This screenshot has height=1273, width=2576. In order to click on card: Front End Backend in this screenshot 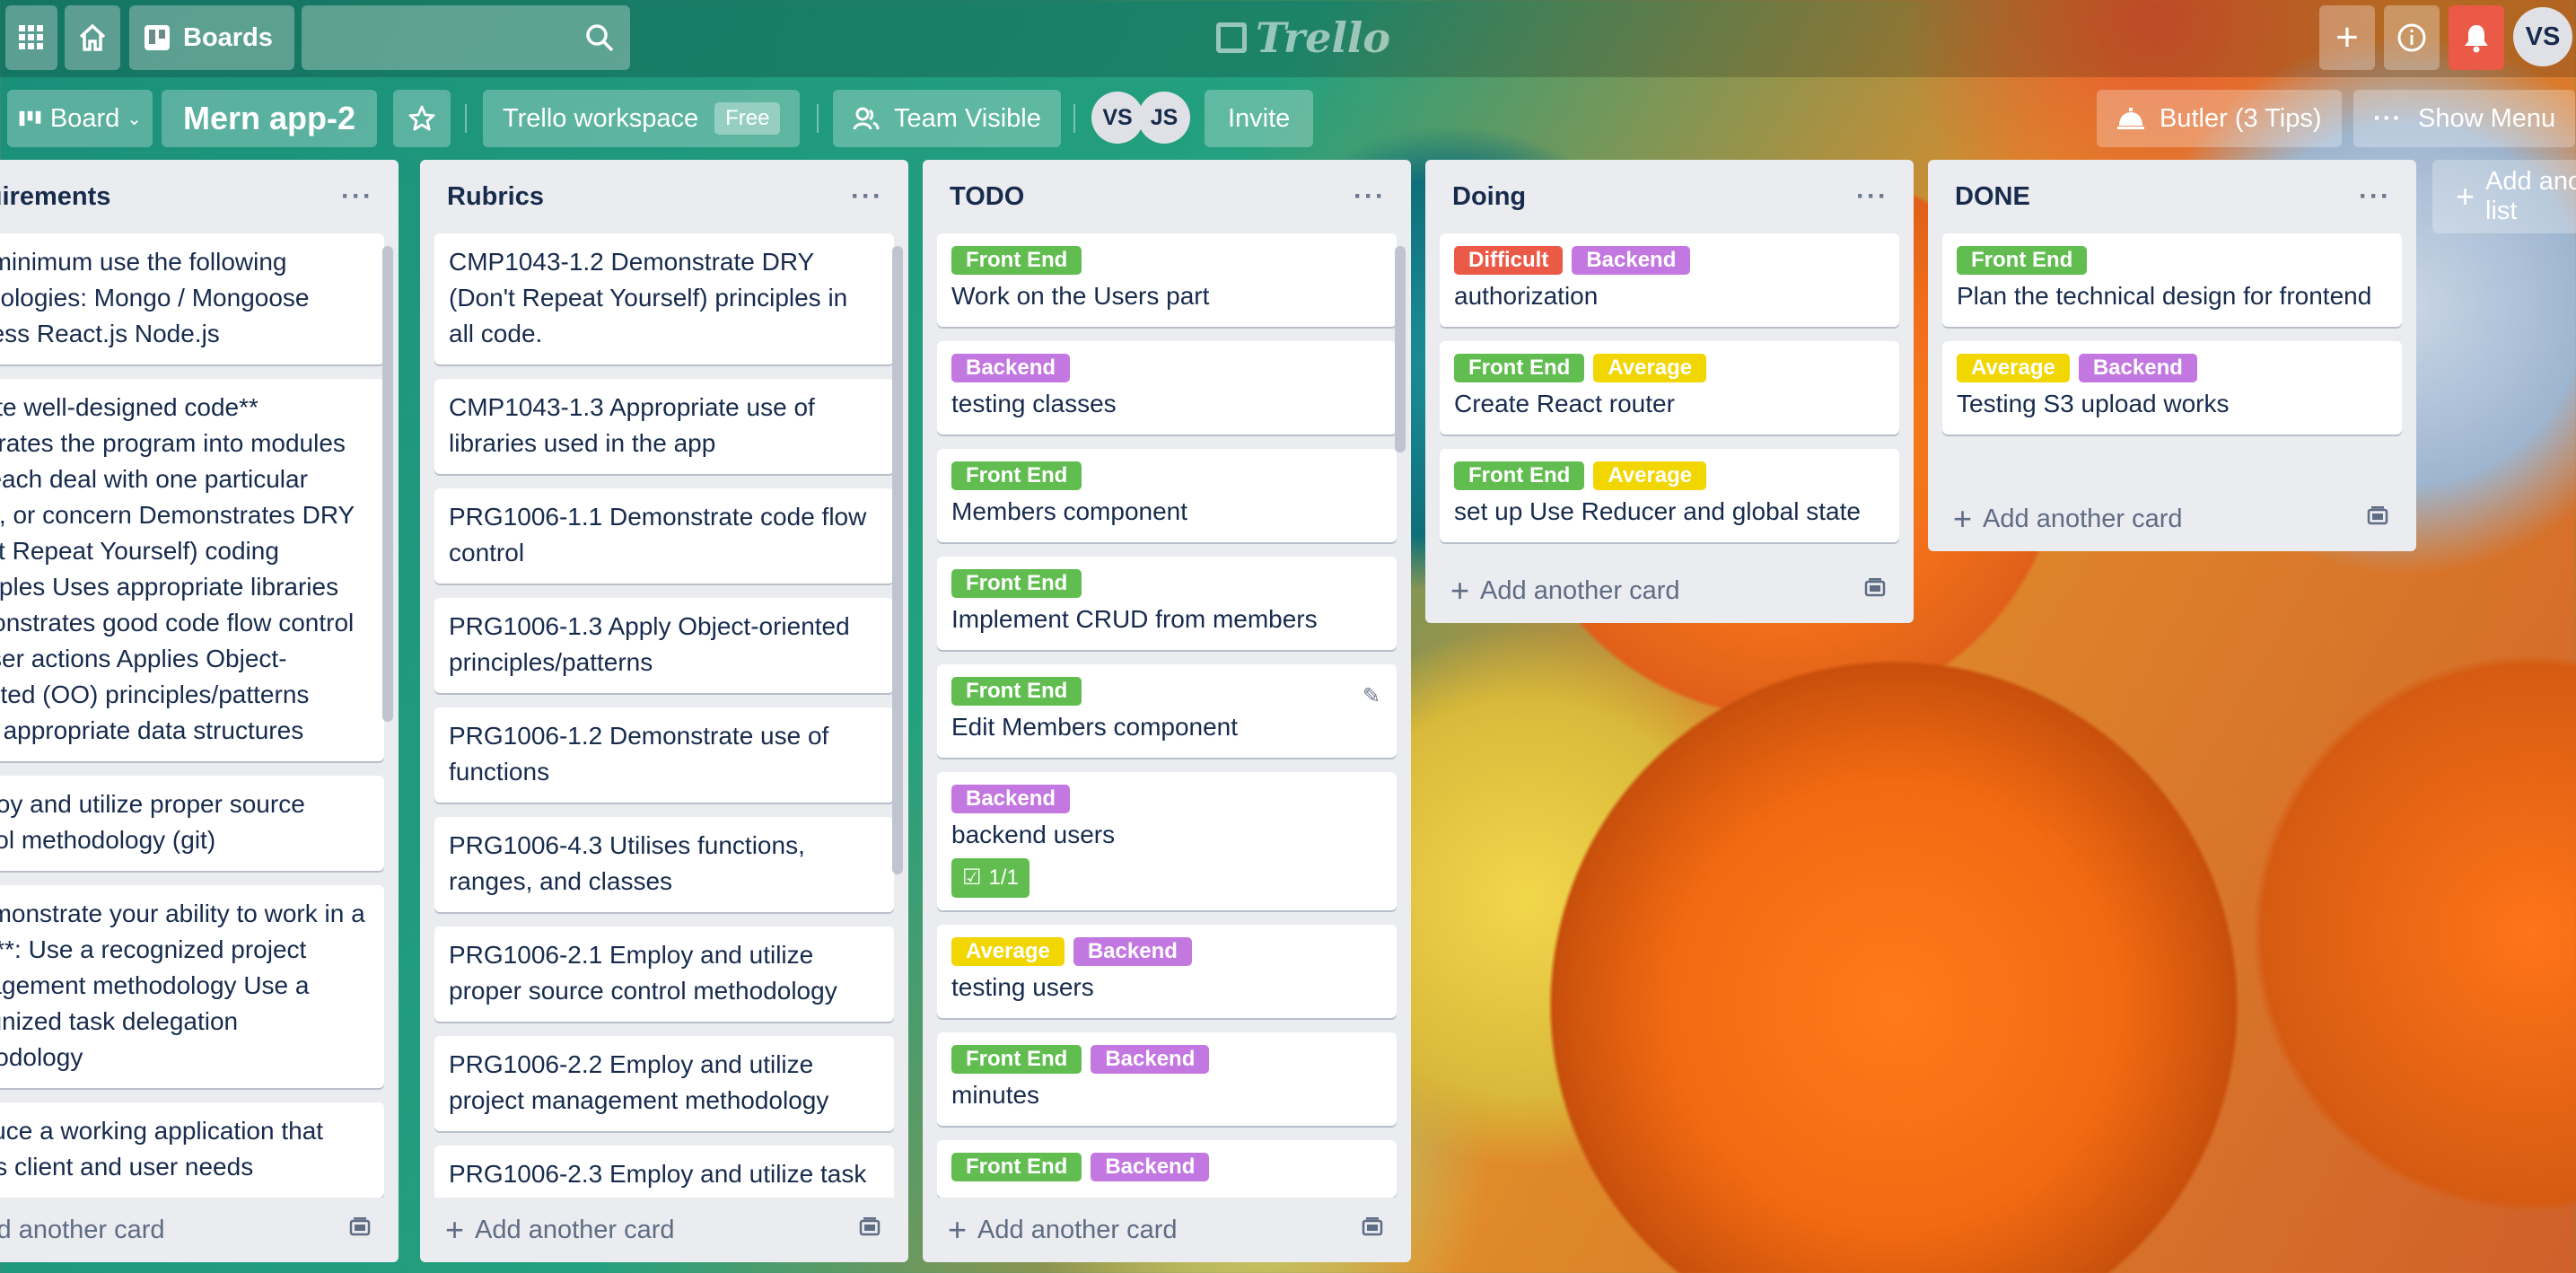, I will do `click(1167, 1169)`.